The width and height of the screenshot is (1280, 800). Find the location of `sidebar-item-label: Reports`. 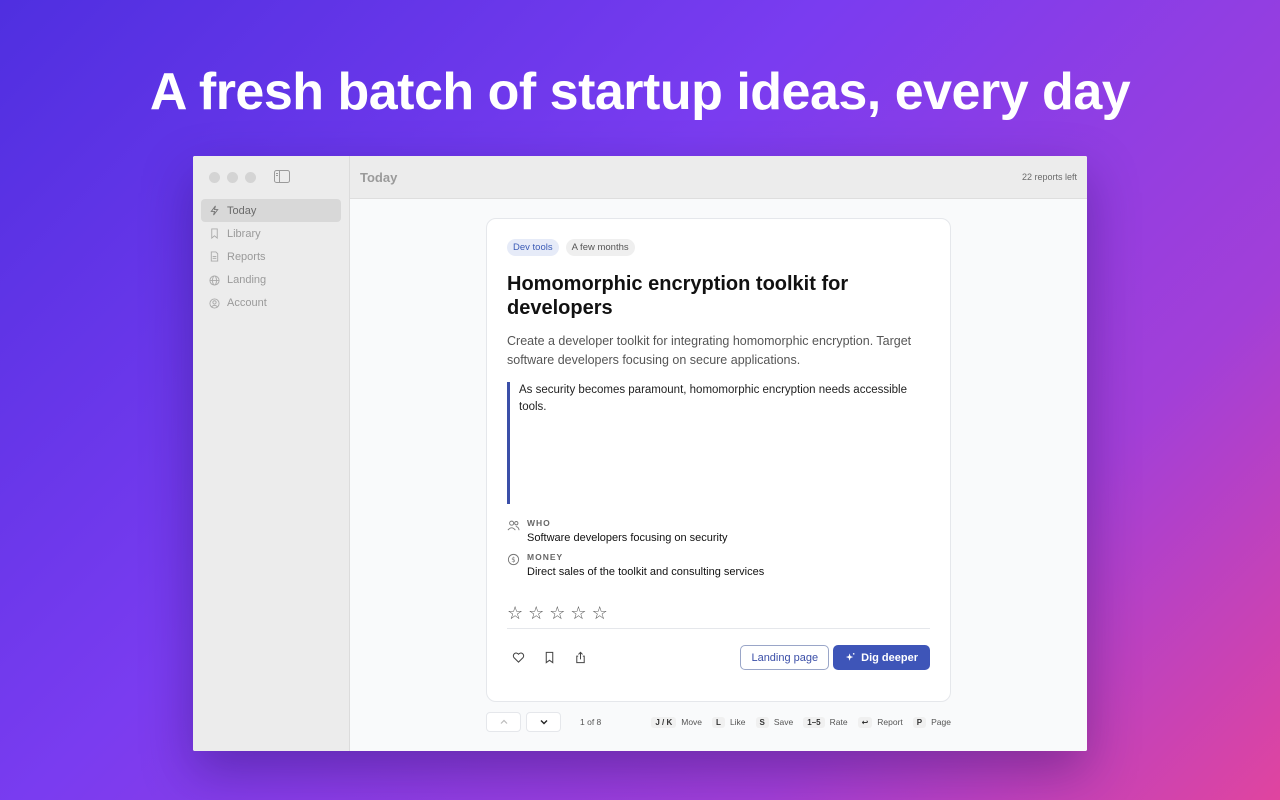

sidebar-item-label: Reports is located at coordinates (246, 256).